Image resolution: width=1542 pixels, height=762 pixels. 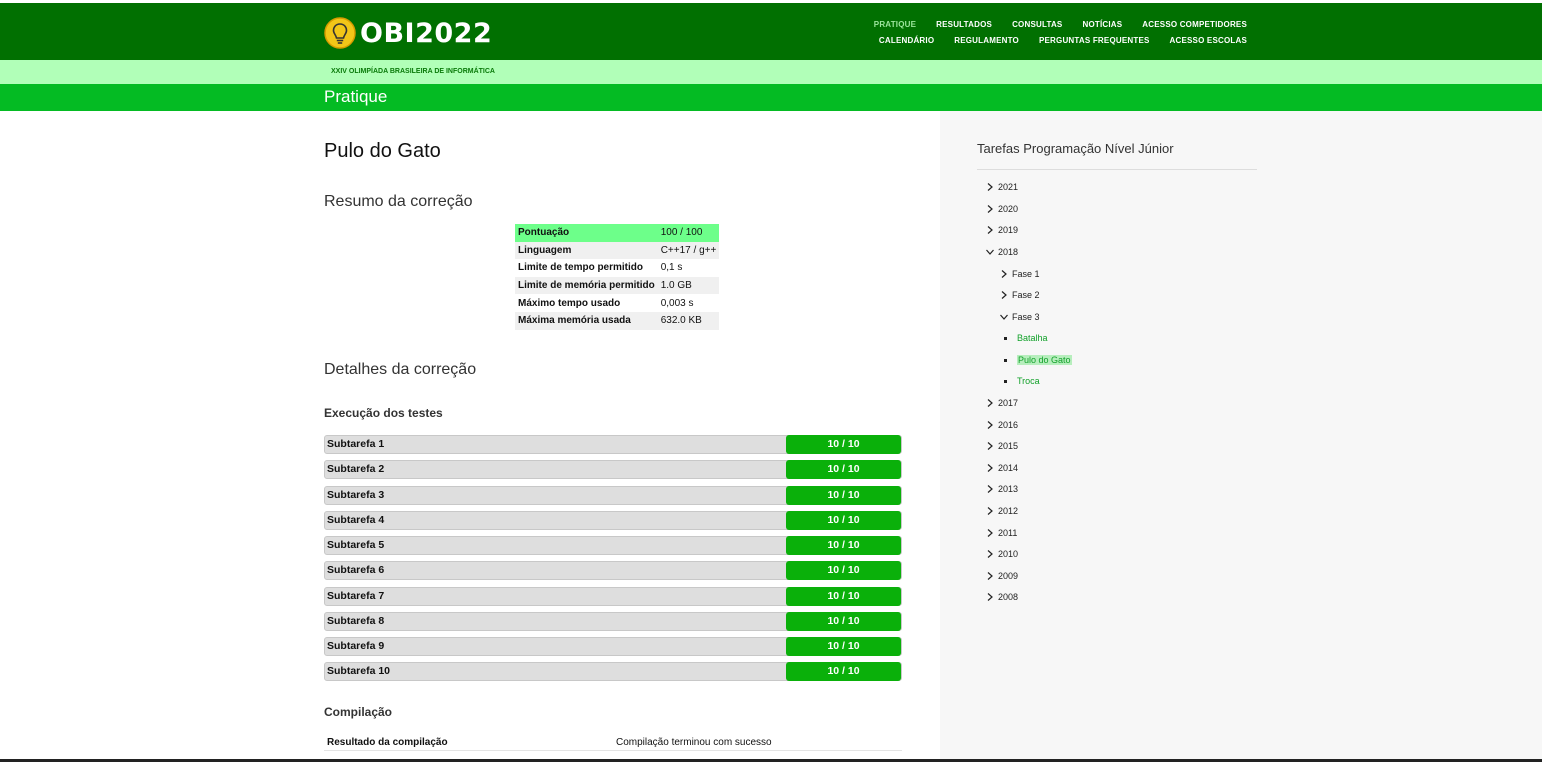 I want to click on sidebar-tree-label: 2015, so click(x=1008, y=446).